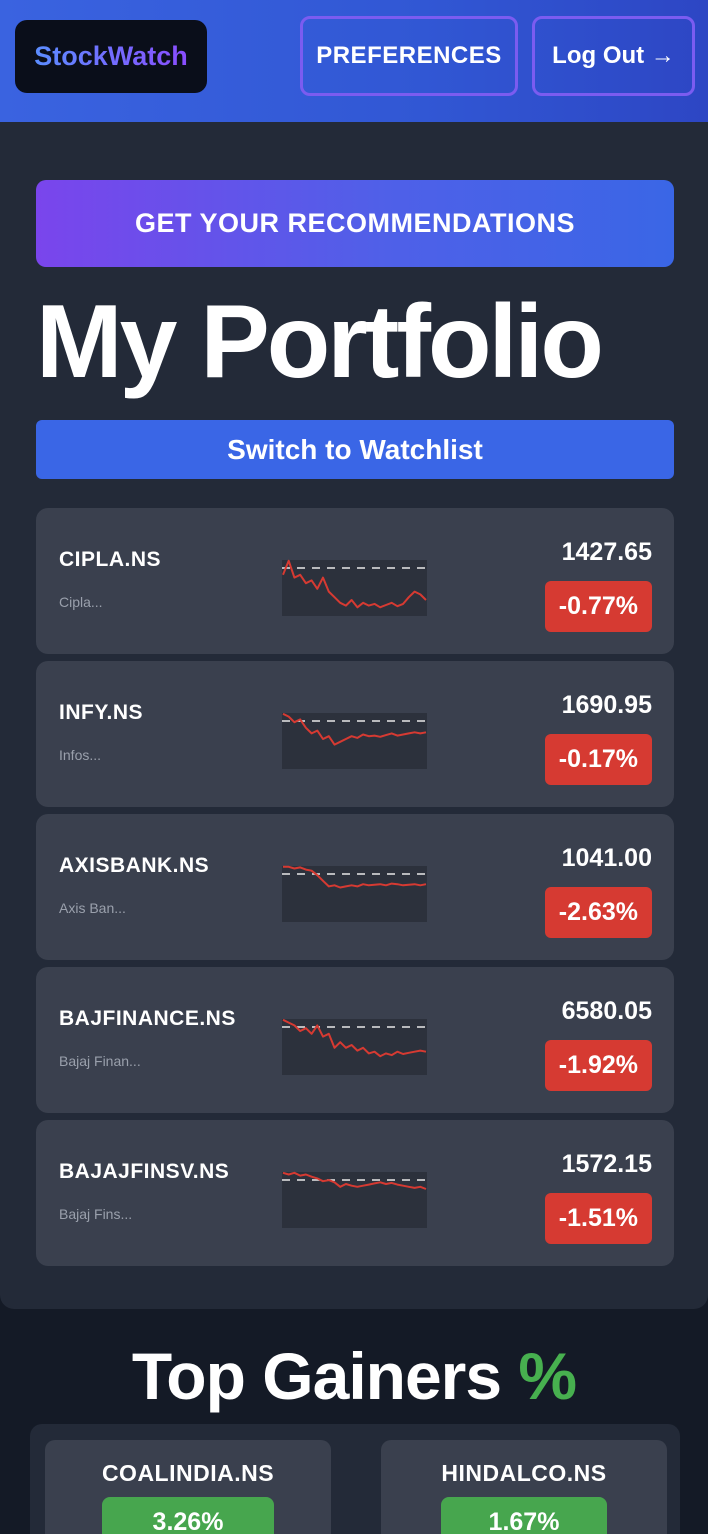 The height and width of the screenshot is (1534, 708). Describe the element at coordinates (598, 606) in the screenshot. I see `stock-change-badge: -0.77%` at that location.